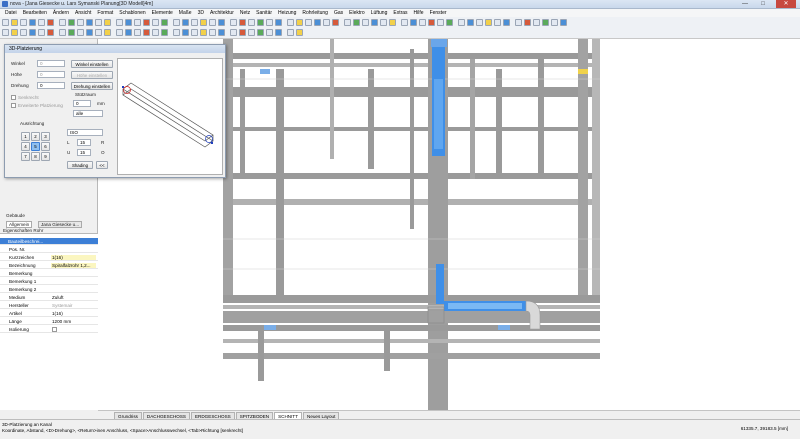 The width and height of the screenshot is (800, 439). I want to click on erweiterte-checkbox, so click(13, 105).